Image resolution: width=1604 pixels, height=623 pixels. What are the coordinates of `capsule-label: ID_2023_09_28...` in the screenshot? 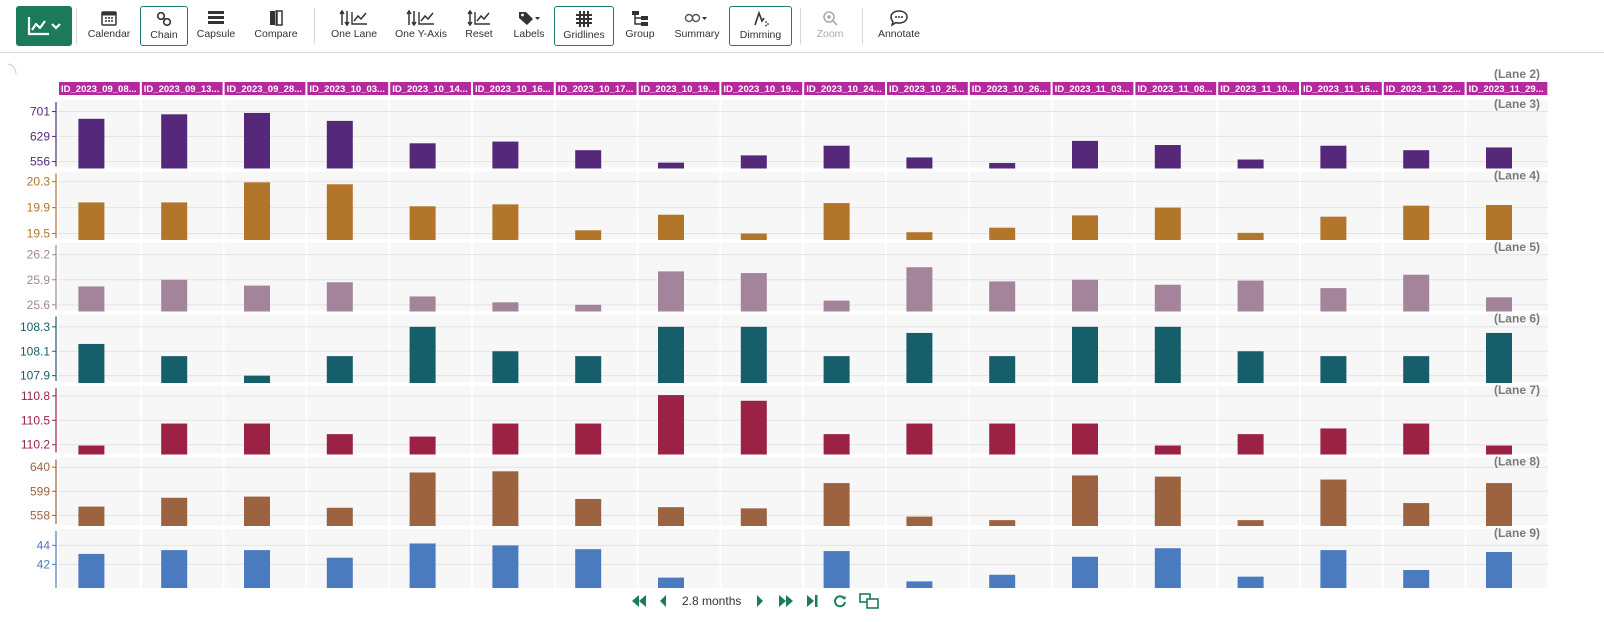 It's located at (265, 89).